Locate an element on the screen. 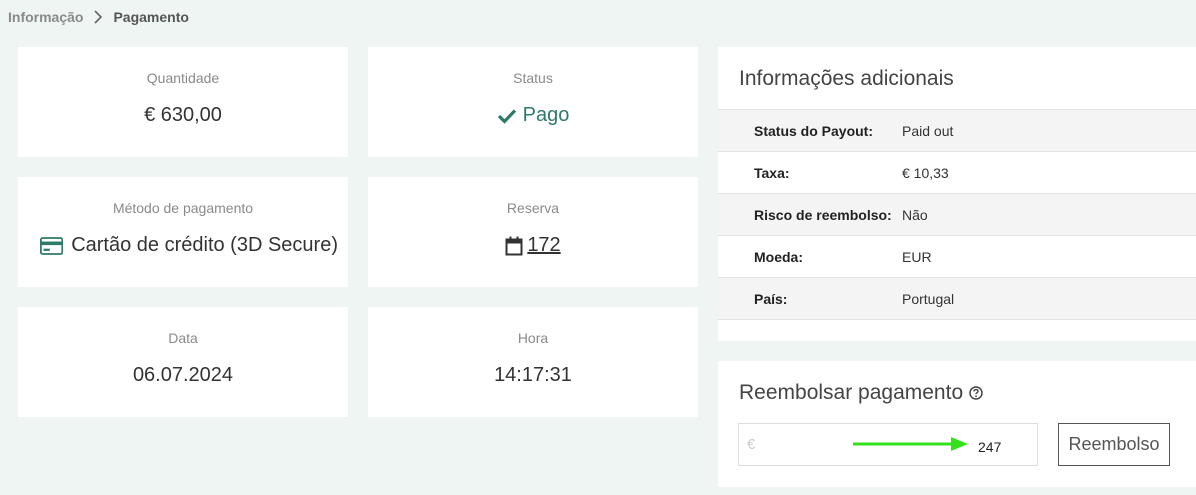 The width and height of the screenshot is (1196, 495). info-key: Taxa: is located at coordinates (772, 172).